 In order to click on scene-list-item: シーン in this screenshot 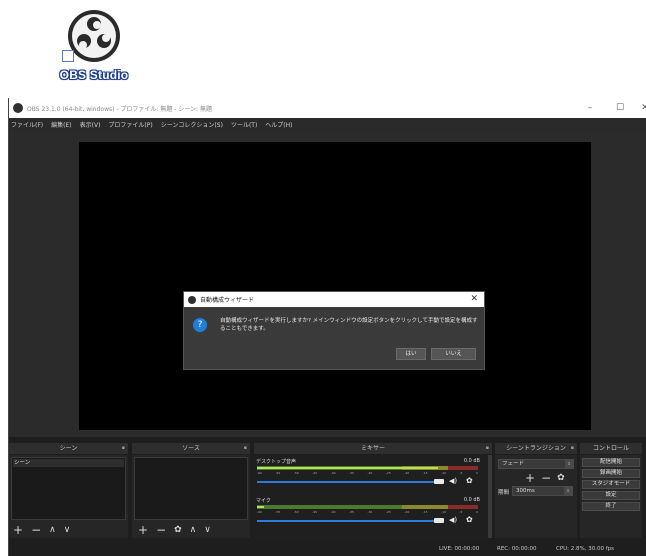, I will do `click(68, 463)`.